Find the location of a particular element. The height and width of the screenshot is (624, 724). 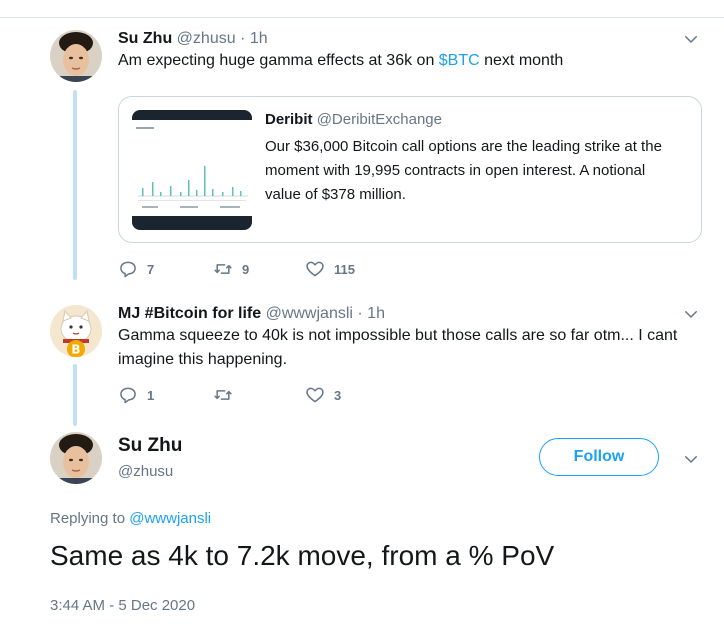

replying-to: Replying to @wwwjansli is located at coordinates (131, 518).